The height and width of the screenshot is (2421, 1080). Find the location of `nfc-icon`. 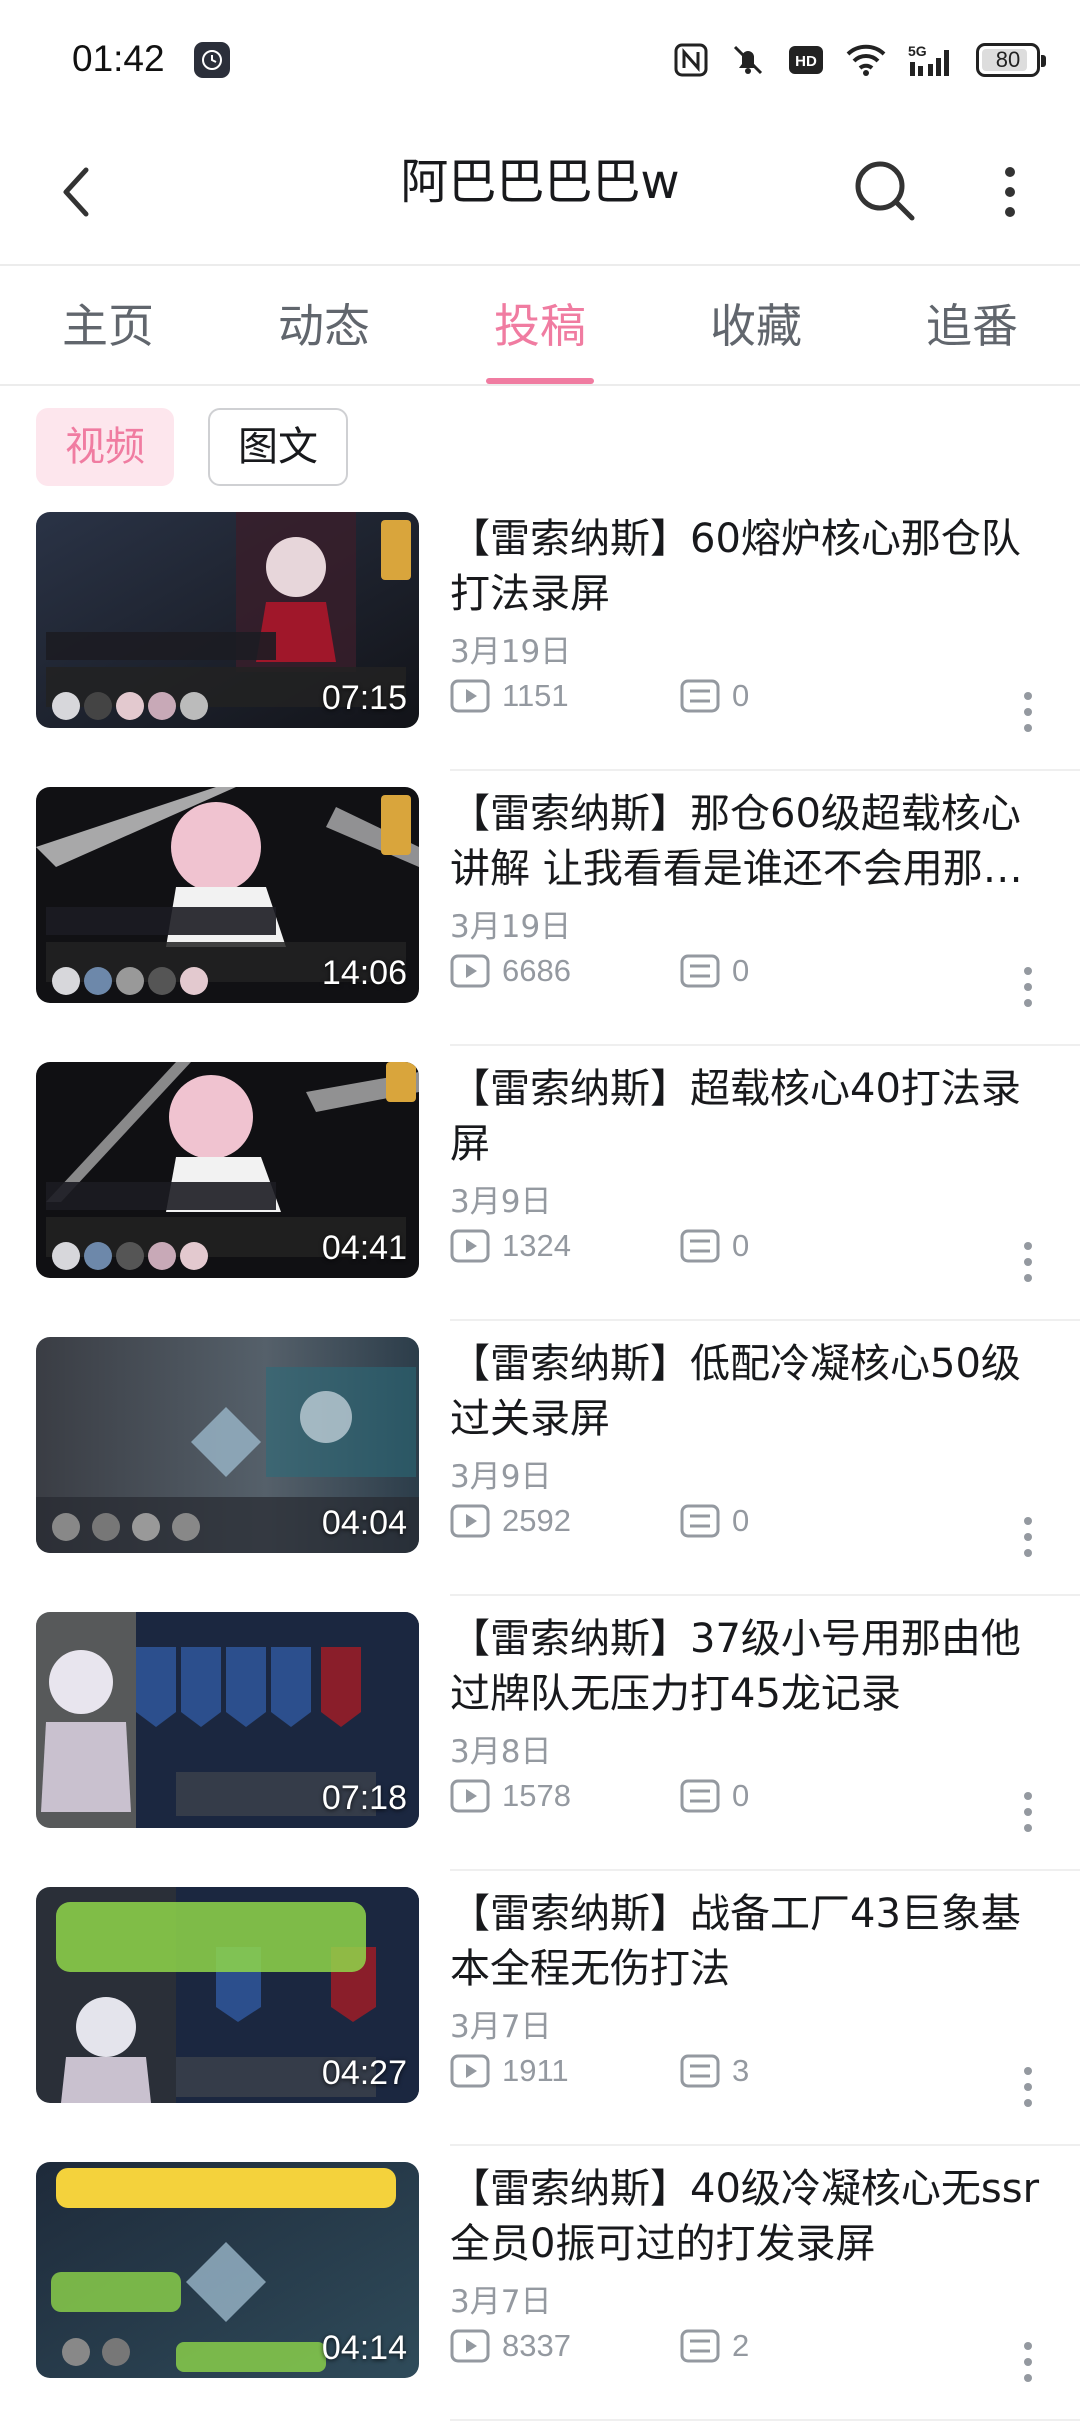

nfc-icon is located at coordinates (691, 60).